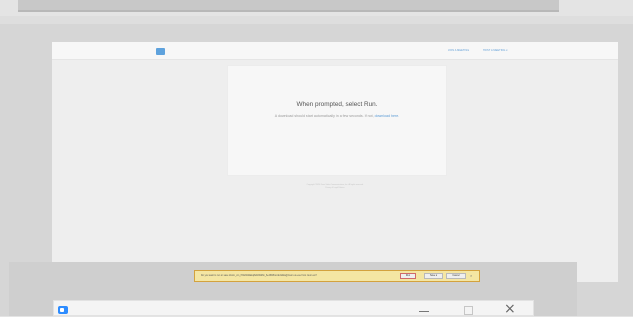 The width and height of the screenshot is (633, 317). What do you see at coordinates (424, 308) in the screenshot?
I see `minimize-button` at bounding box center [424, 308].